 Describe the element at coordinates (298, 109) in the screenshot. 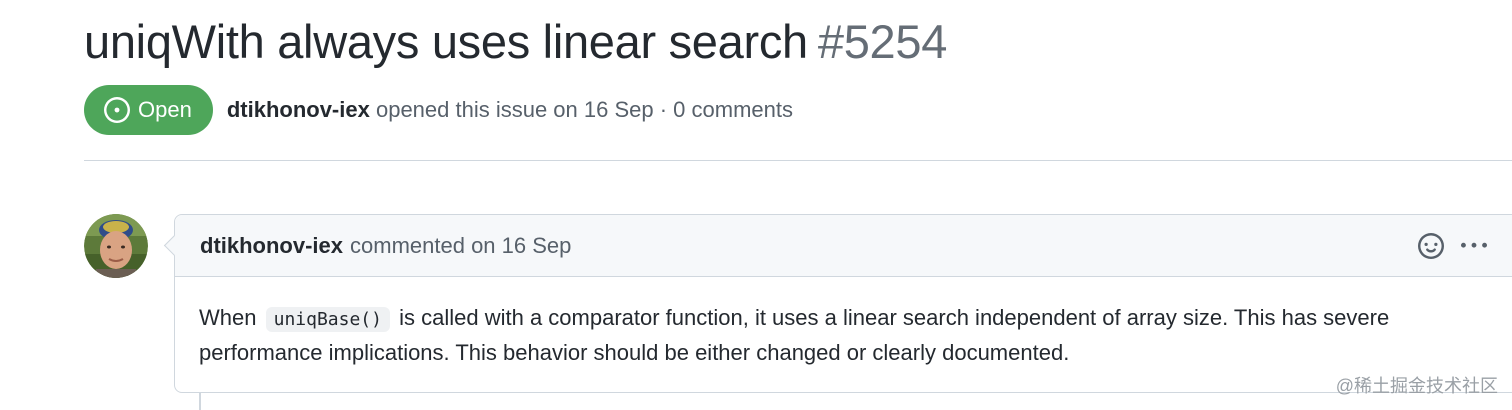

I see `issue-author-link: dtikhonov-iex` at that location.